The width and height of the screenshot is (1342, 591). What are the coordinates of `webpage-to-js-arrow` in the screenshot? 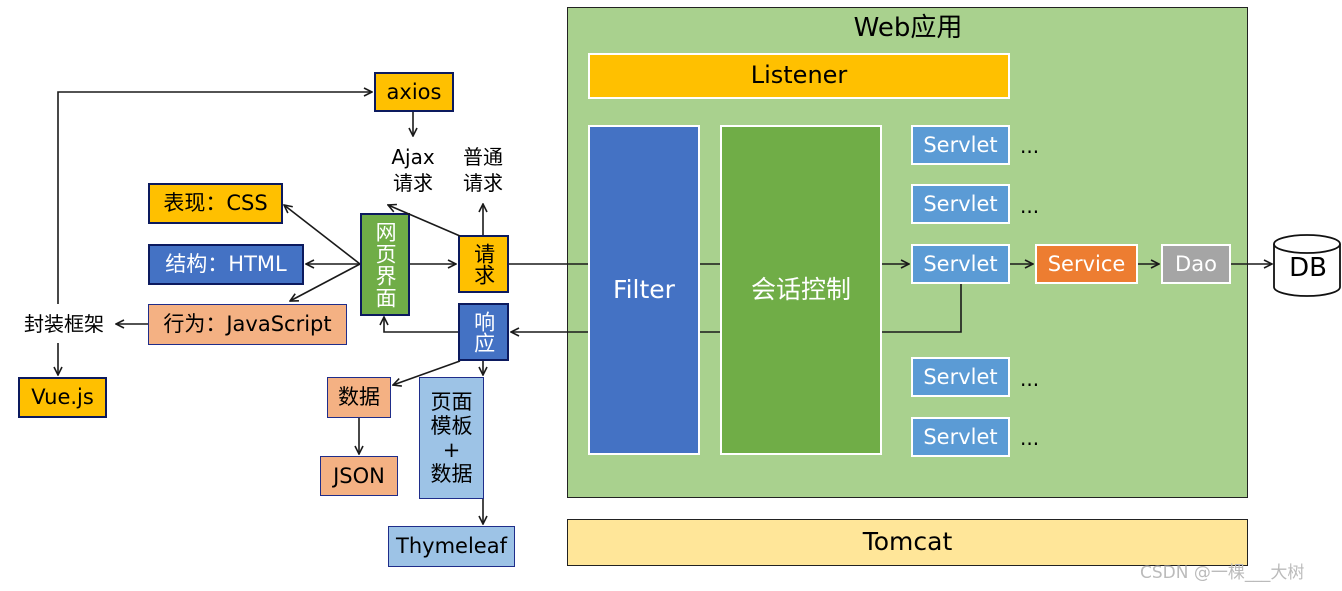 It's located at (325, 282).